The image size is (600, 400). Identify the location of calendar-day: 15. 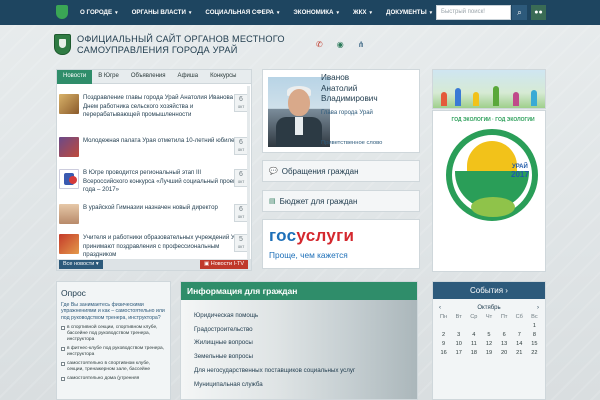
(534, 344).